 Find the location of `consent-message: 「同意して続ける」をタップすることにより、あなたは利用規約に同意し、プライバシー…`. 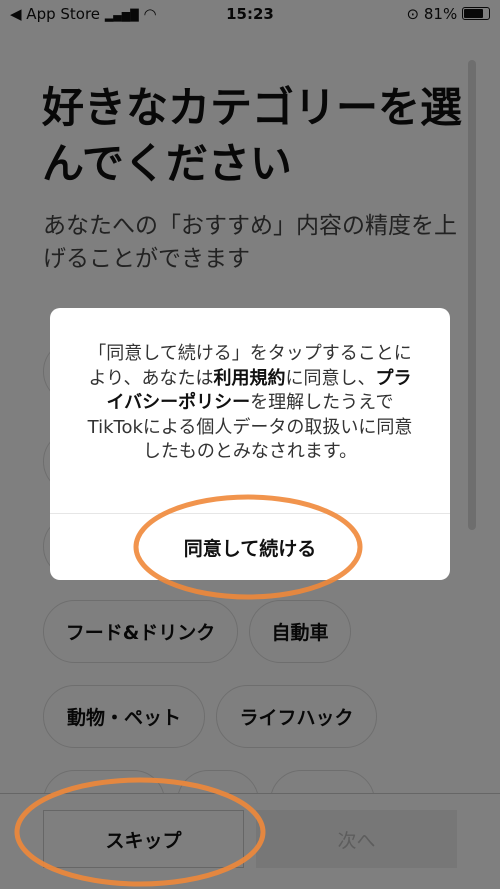

consent-message: 「同意して続ける」をタップすることにより、あなたは利用規約に同意し、プライバシー… is located at coordinates (250, 402).